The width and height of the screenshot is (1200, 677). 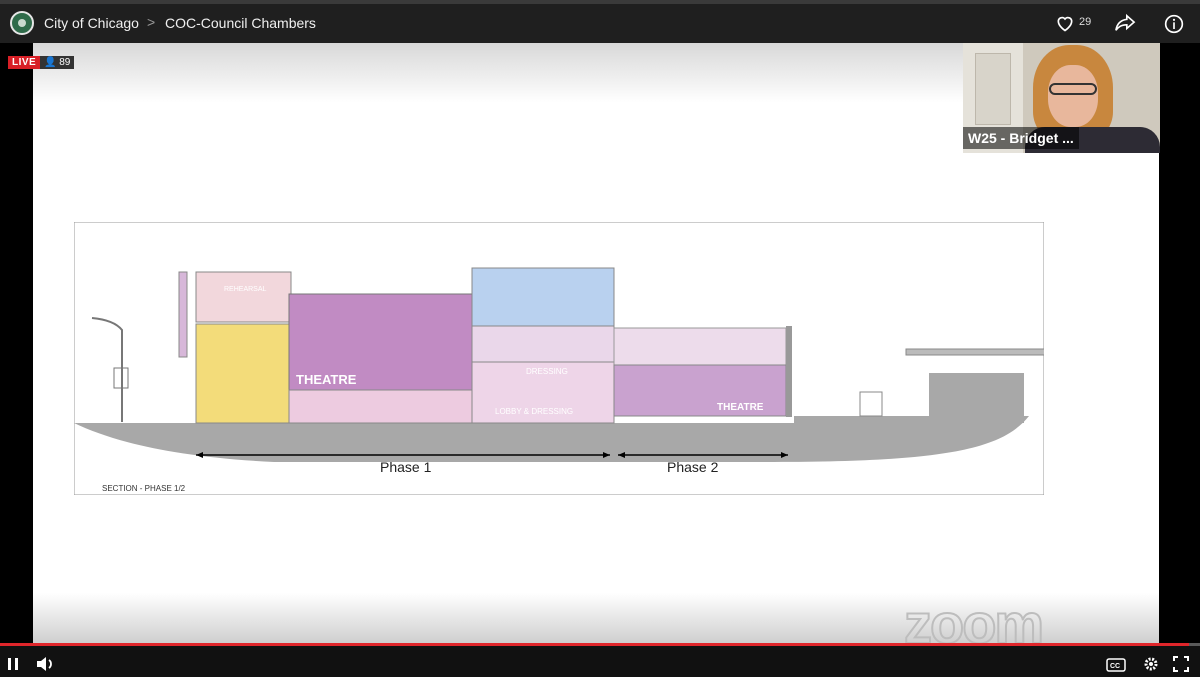 I want to click on breadcrumb-org: City of Chicago, so click(x=91, y=23).